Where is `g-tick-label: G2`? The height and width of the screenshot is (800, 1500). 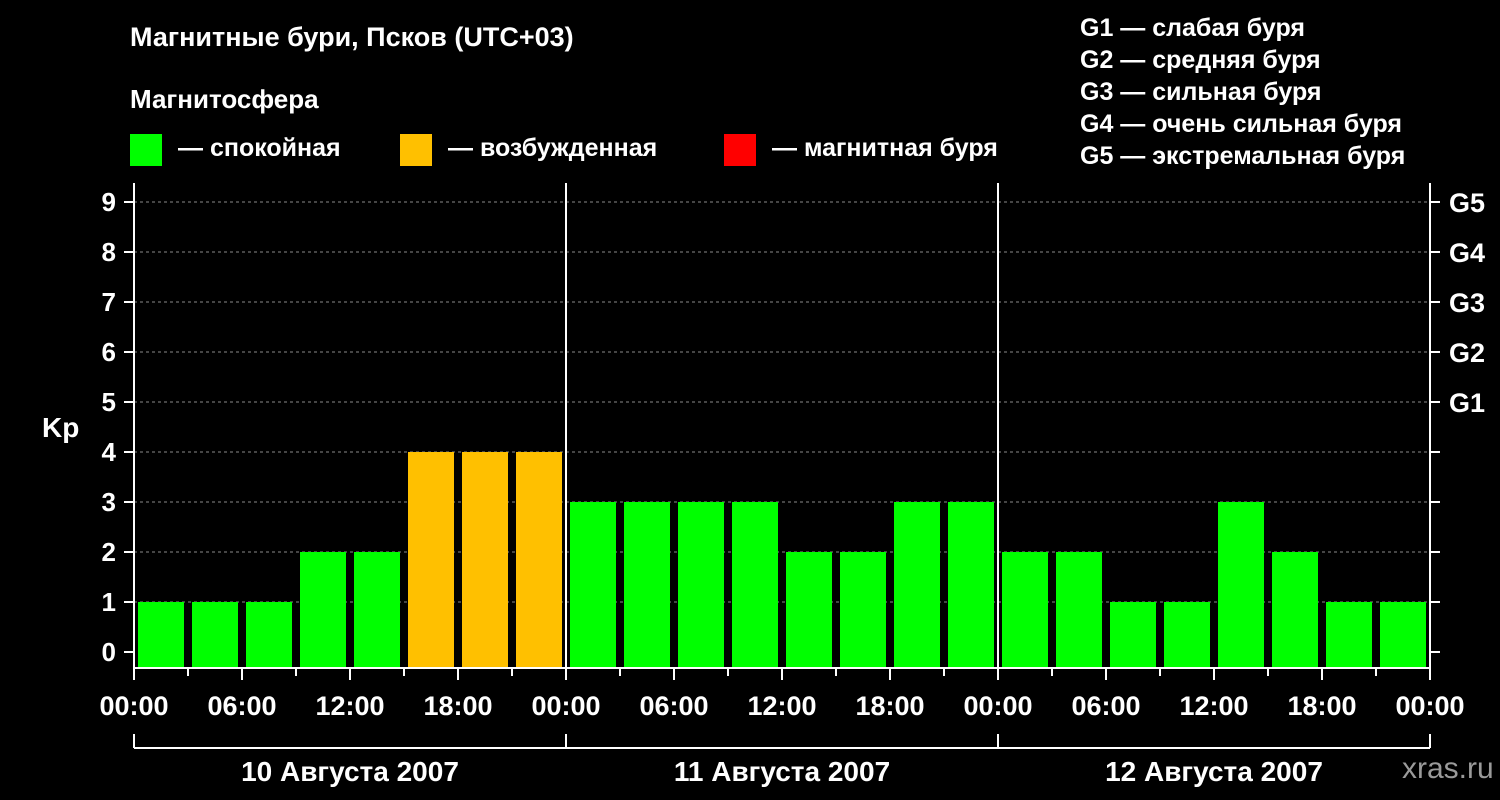
g-tick-label: G2 is located at coordinates (1467, 353).